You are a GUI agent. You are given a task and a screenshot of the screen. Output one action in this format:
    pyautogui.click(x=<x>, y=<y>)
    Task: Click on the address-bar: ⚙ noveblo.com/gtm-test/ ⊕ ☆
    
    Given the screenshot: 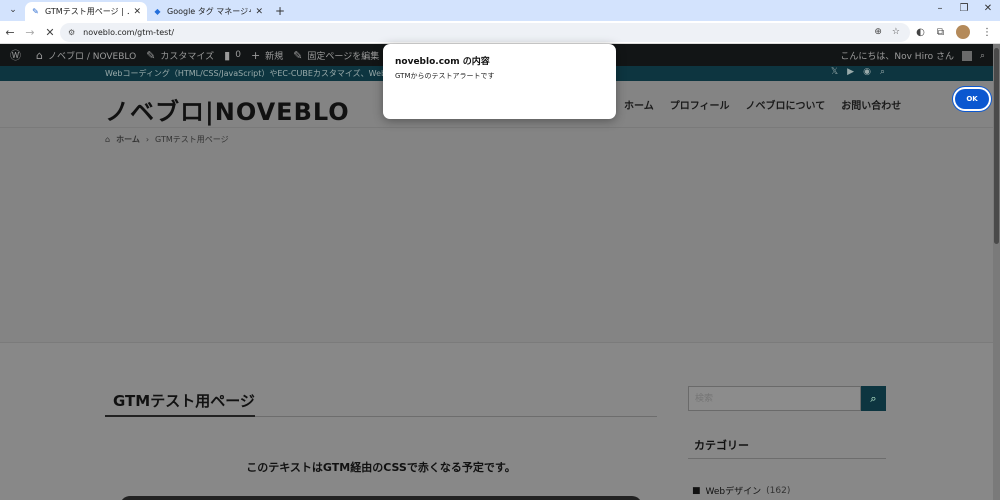 What is the action you would take?
    pyautogui.click(x=485, y=32)
    